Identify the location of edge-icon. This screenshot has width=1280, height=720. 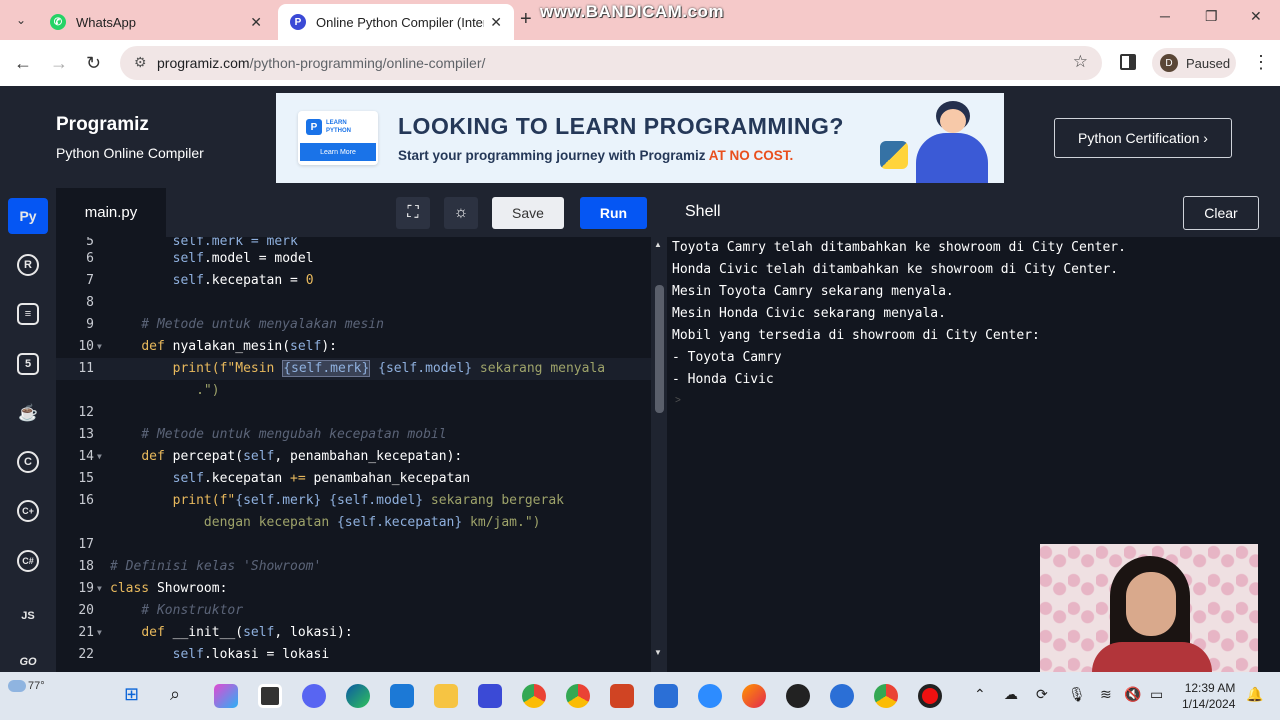
(358, 696).